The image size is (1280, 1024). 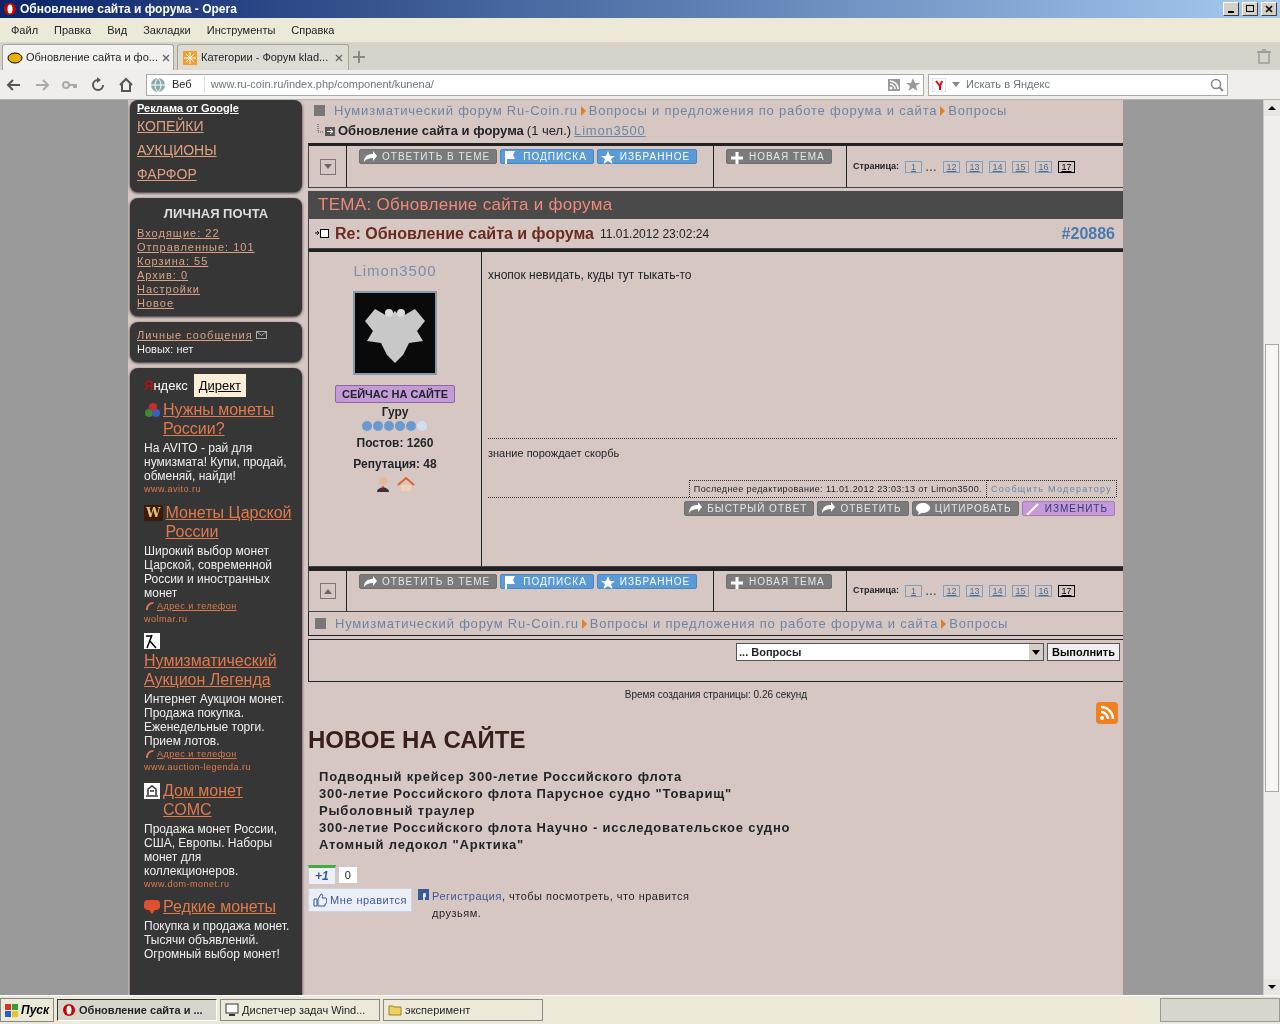 I want to click on submit-button: Выполнить, so click(x=1083, y=652).